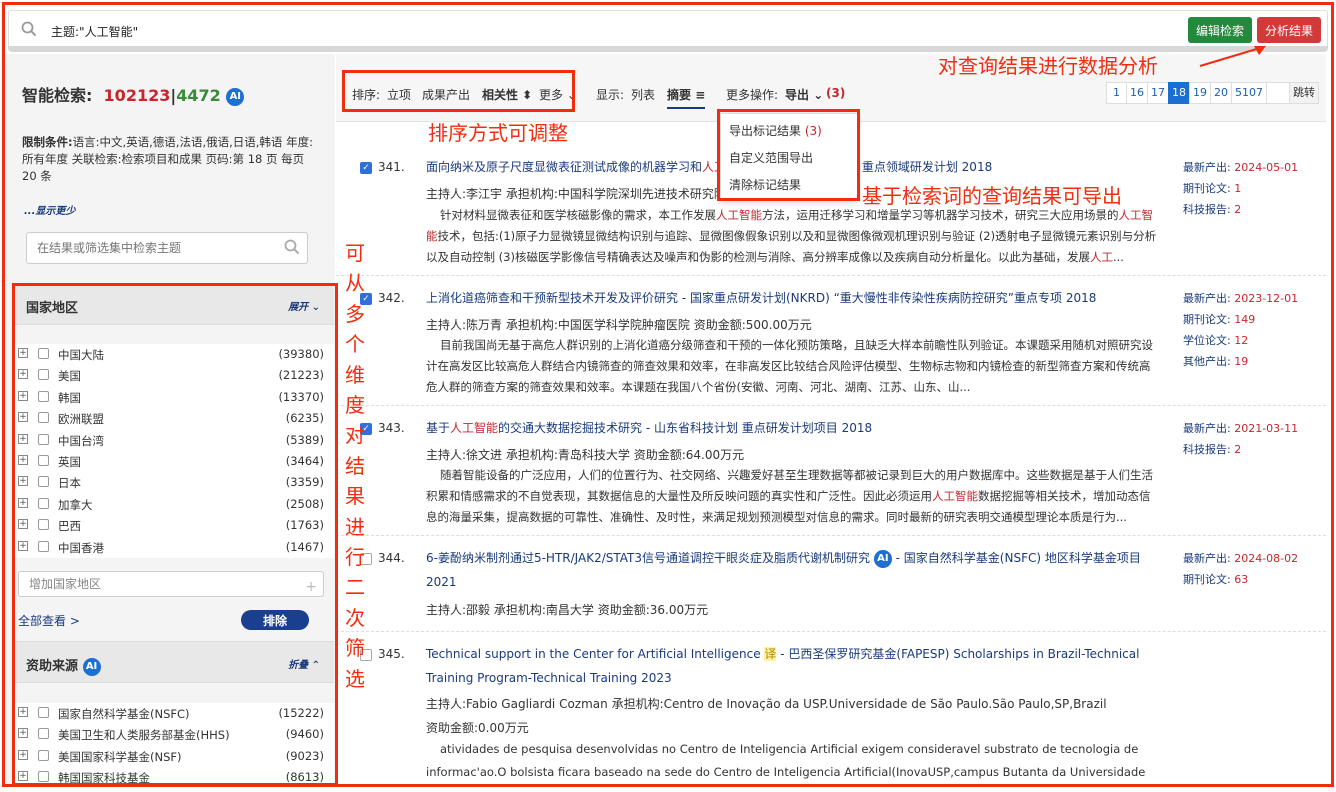 The width and height of the screenshot is (1336, 792). What do you see at coordinates (94, 31) in the screenshot?
I see `search-query: 主题:"人工智能"` at bounding box center [94, 31].